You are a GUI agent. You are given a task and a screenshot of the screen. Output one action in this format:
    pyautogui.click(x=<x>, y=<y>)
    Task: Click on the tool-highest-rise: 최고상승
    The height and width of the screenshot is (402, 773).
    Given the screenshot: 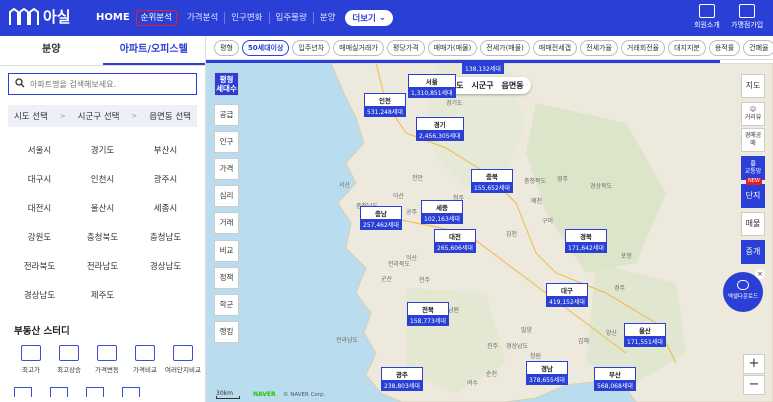 What is the action you would take?
    pyautogui.click(x=69, y=359)
    